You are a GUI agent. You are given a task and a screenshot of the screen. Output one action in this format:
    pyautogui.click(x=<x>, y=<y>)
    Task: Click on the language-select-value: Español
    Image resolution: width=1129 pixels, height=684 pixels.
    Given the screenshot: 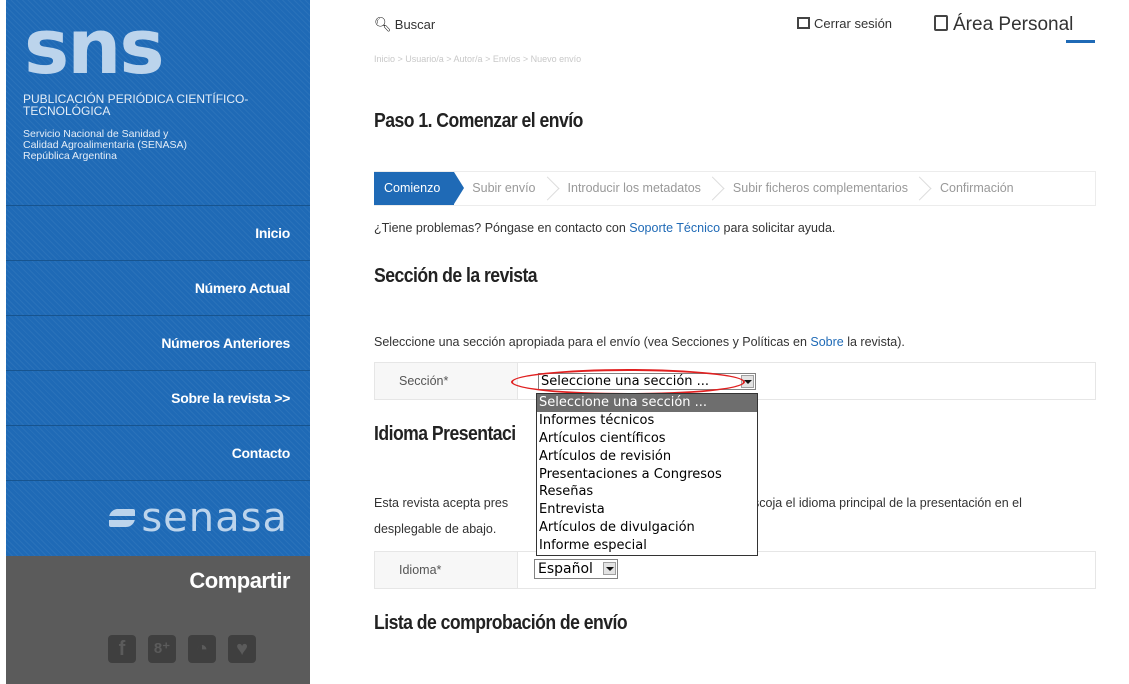 What is the action you would take?
    pyautogui.click(x=565, y=569)
    